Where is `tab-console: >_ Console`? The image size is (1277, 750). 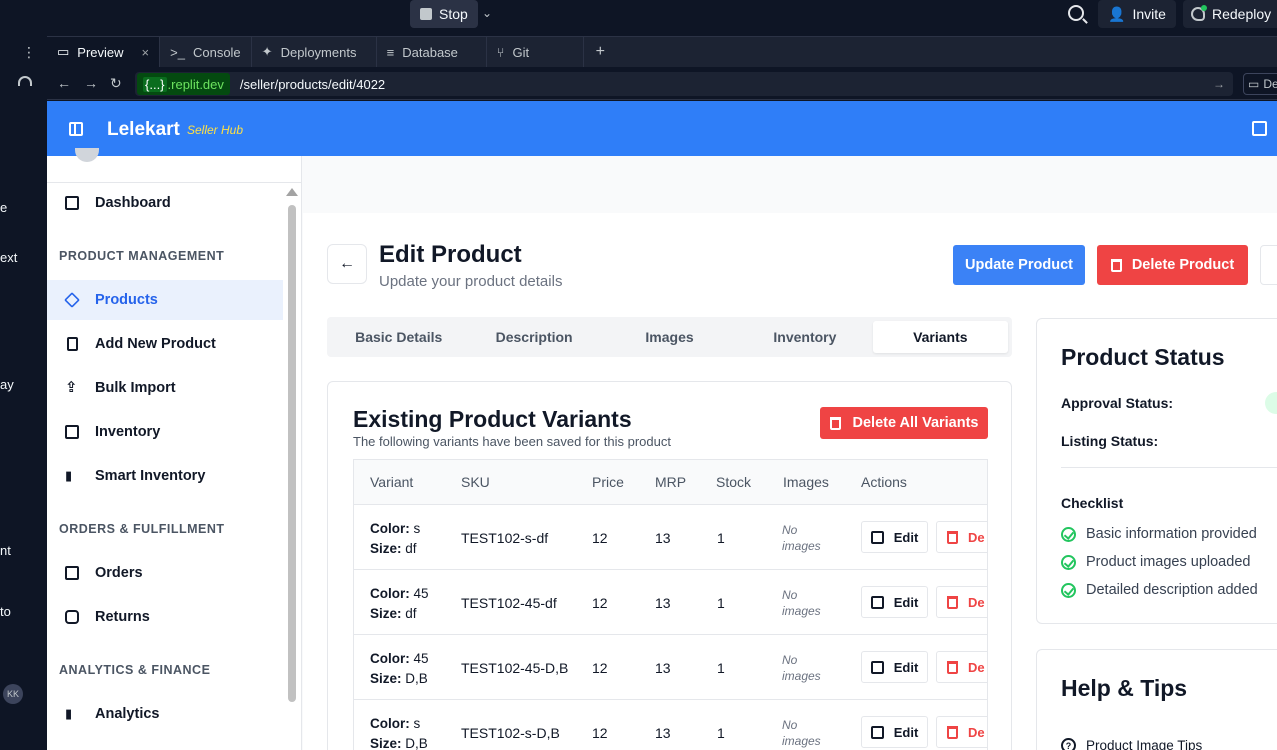 tab-console: >_ Console is located at coordinates (206, 52).